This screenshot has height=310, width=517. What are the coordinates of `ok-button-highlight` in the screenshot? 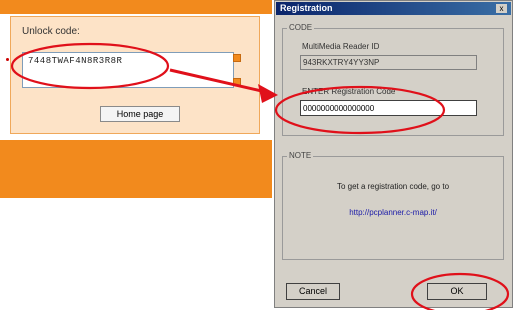 It's located at (460, 291).